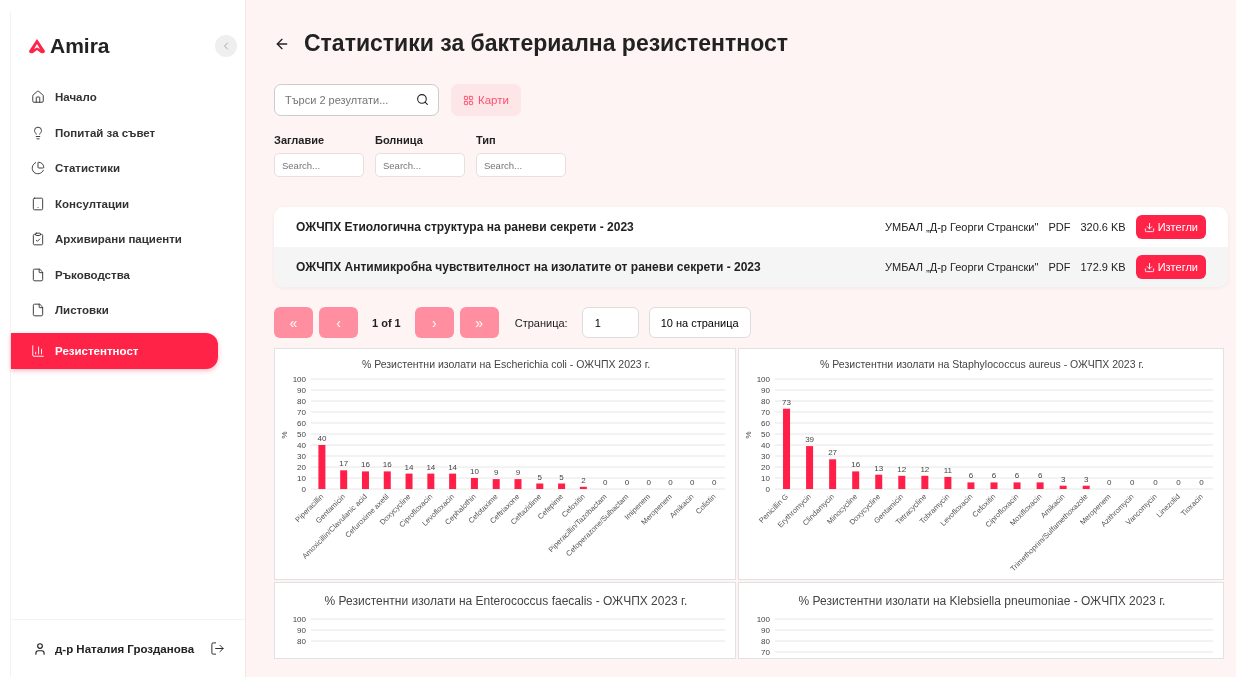 This screenshot has width=1236, height=677. Describe the element at coordinates (38, 168) in the screenshot. I see `pie-chart-icon` at that location.